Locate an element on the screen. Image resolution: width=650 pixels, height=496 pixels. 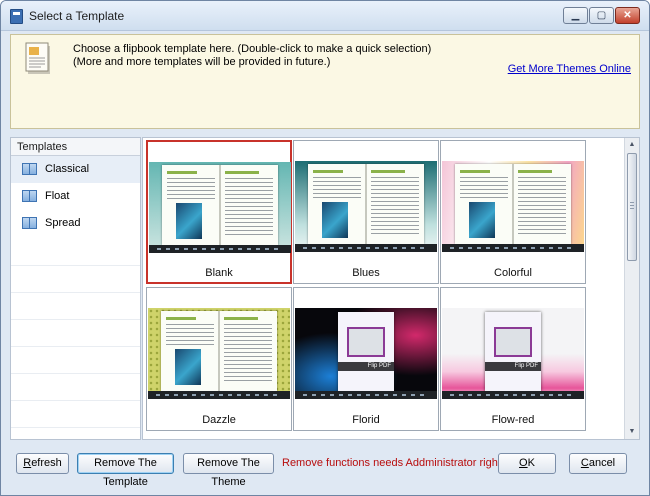
remove-theme-button: Remove The Theme is located at coordinates (228, 470).